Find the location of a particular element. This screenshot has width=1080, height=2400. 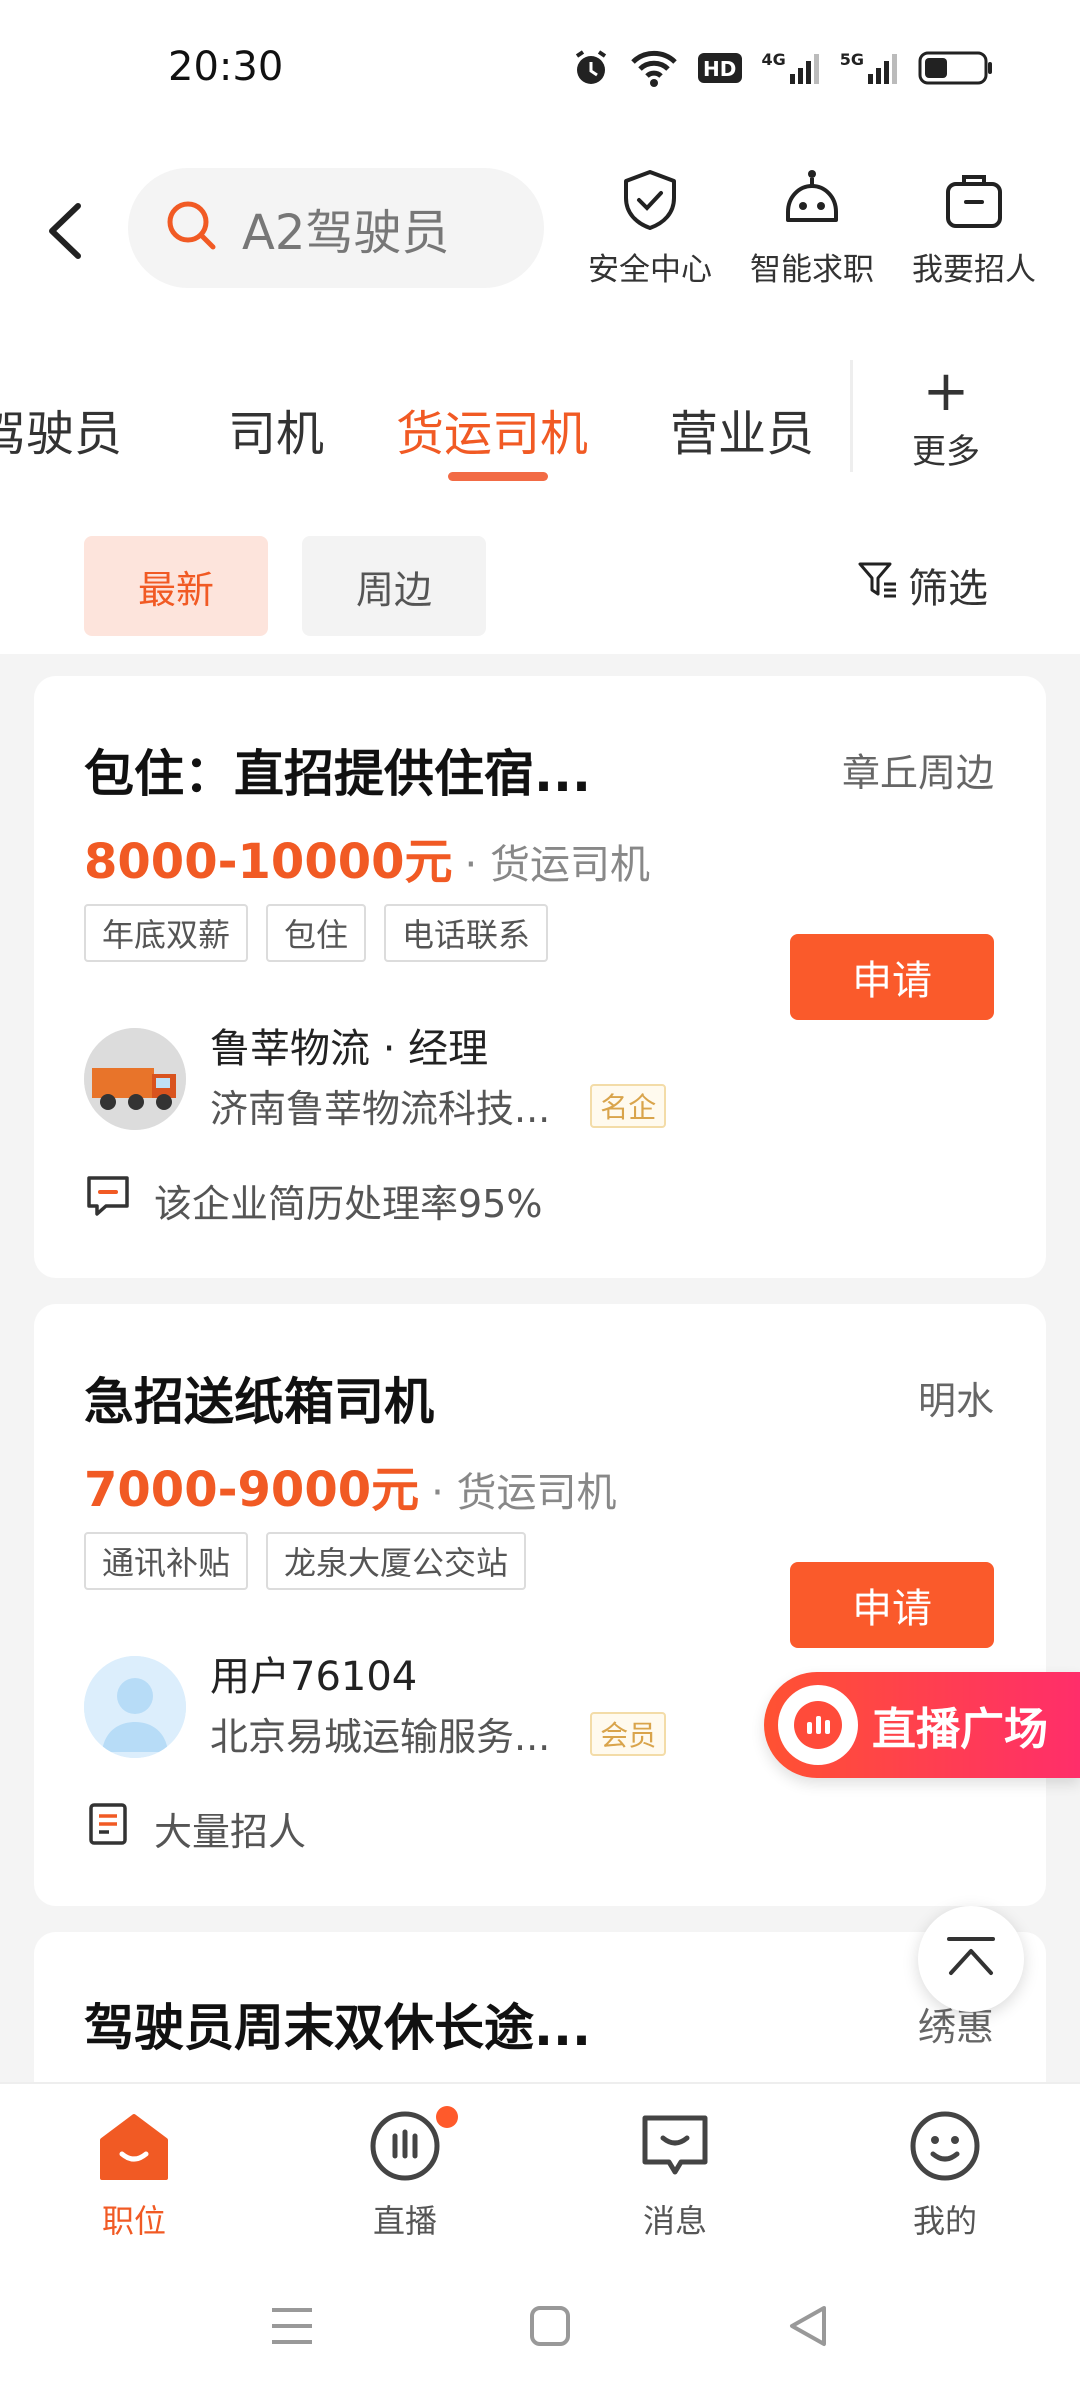

document-icon is located at coordinates (108, 1828).